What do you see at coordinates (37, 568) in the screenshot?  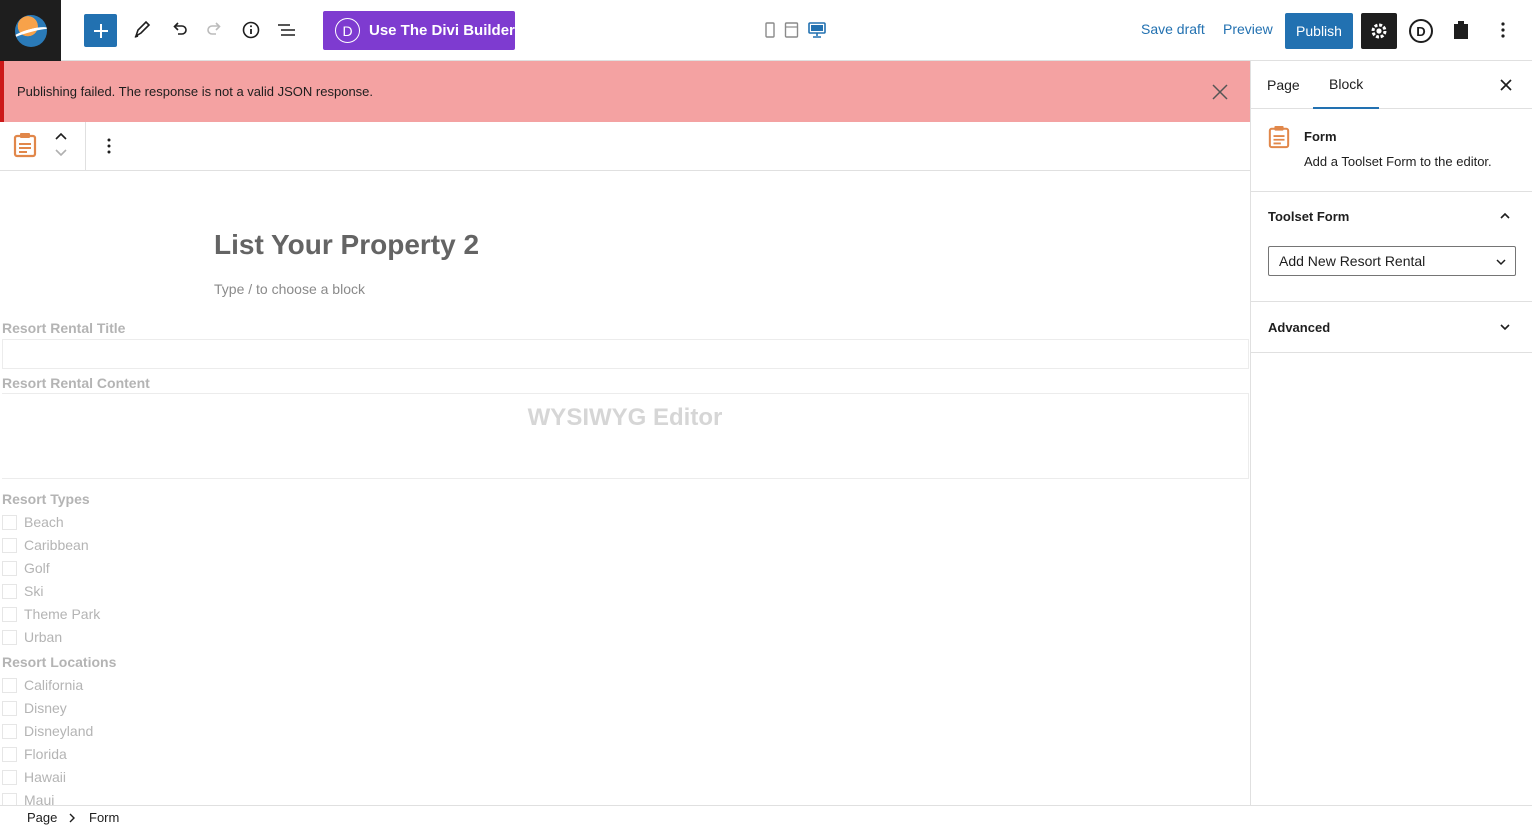 I see `checkbox-label: Golf` at bounding box center [37, 568].